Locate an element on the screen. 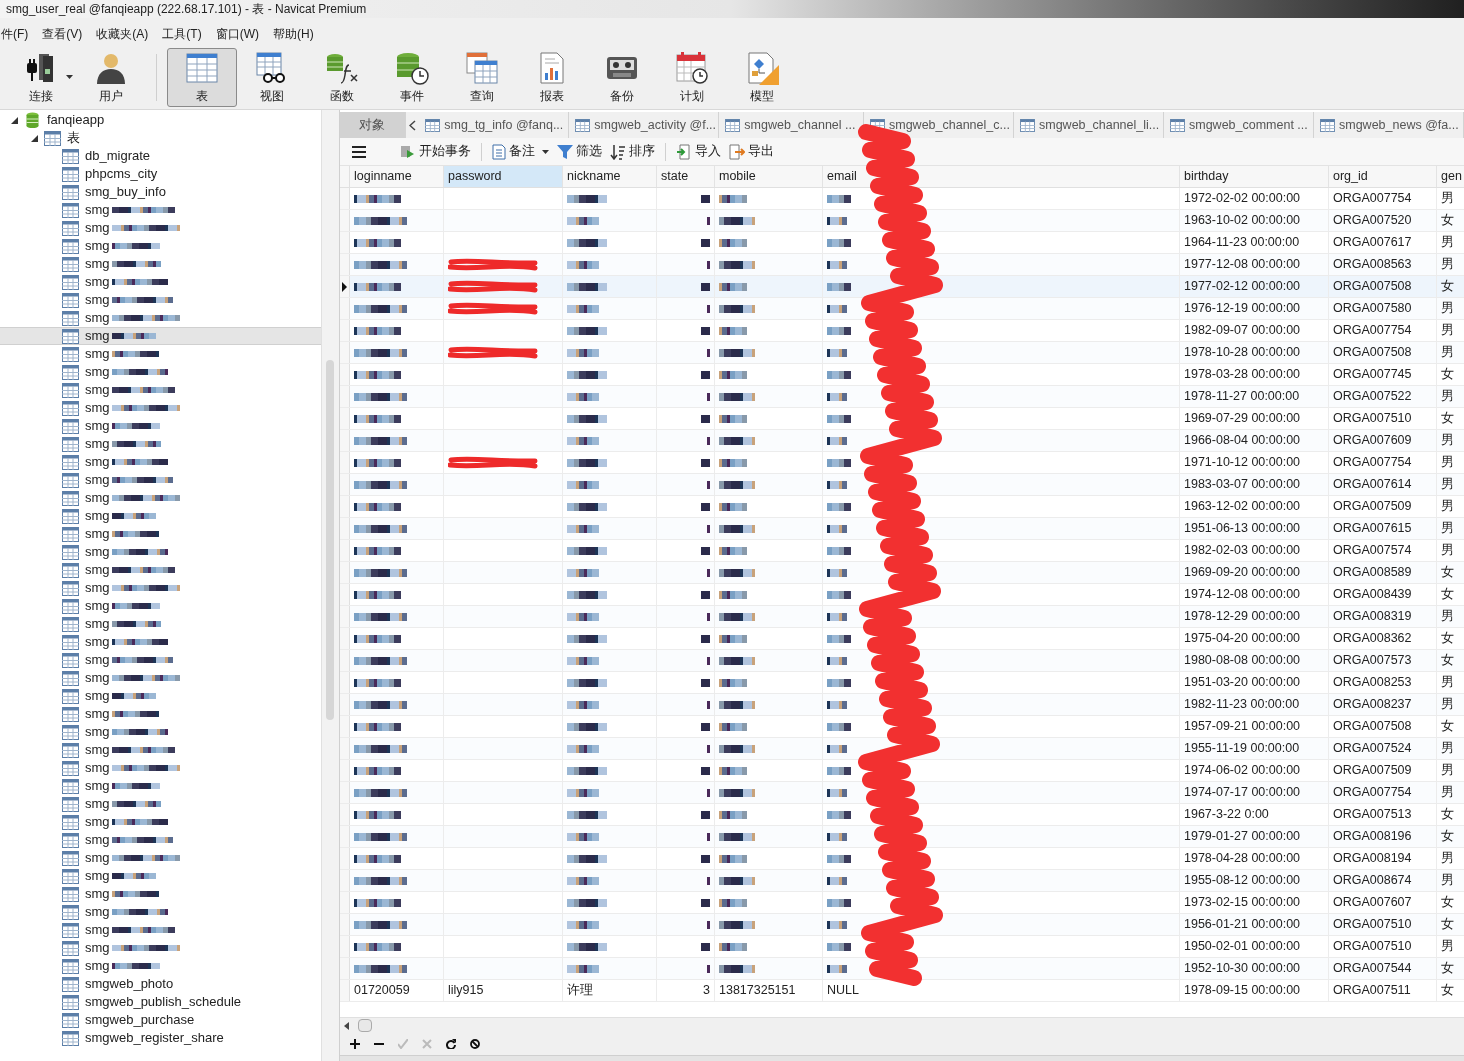 The height and width of the screenshot is (1061, 1464). toolbar-button: 开始事务 is located at coordinates (435, 151).